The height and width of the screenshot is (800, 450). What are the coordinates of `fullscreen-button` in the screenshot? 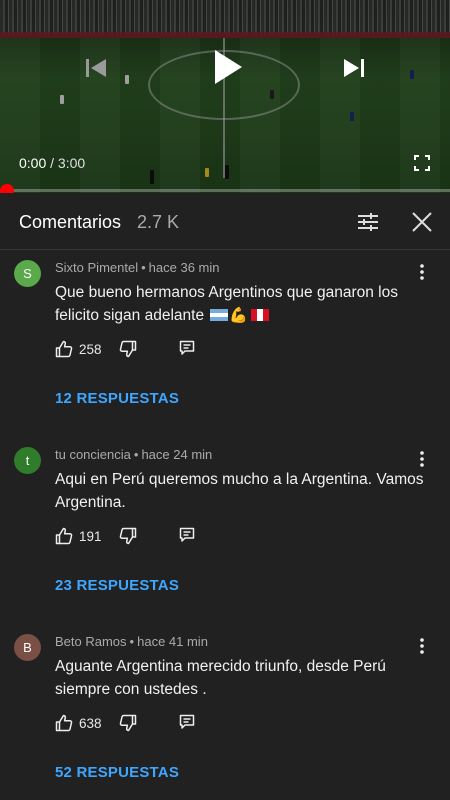 It's located at (422, 163).